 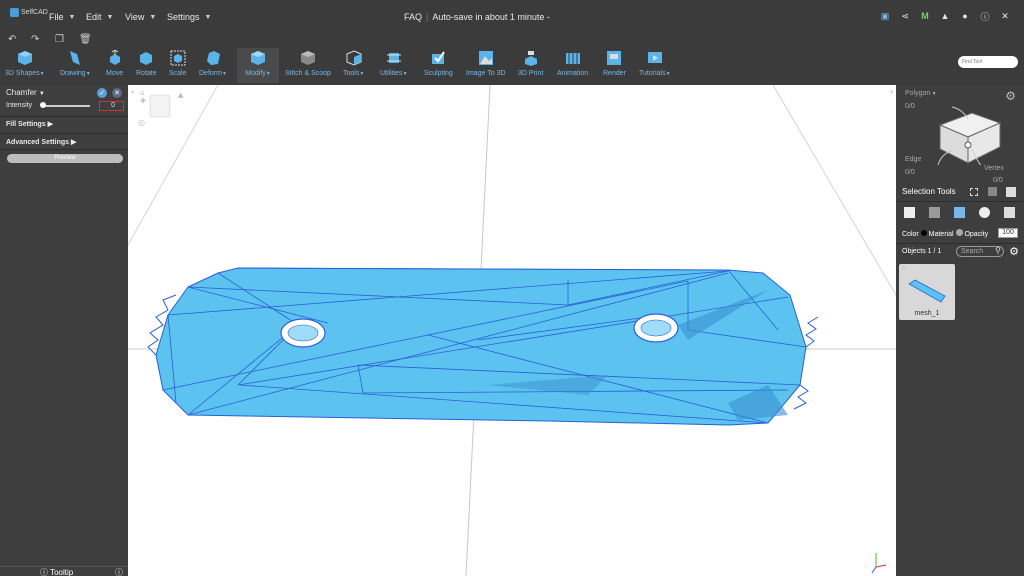 What do you see at coordinates (941, 234) in the screenshot?
I see `material-label: Material` at bounding box center [941, 234].